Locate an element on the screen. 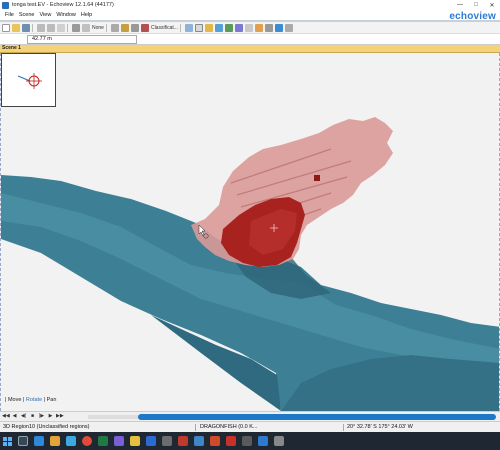 Image resolution: width=500 pixels, height=450 pixels. app-icon is located at coordinates (279, 441).